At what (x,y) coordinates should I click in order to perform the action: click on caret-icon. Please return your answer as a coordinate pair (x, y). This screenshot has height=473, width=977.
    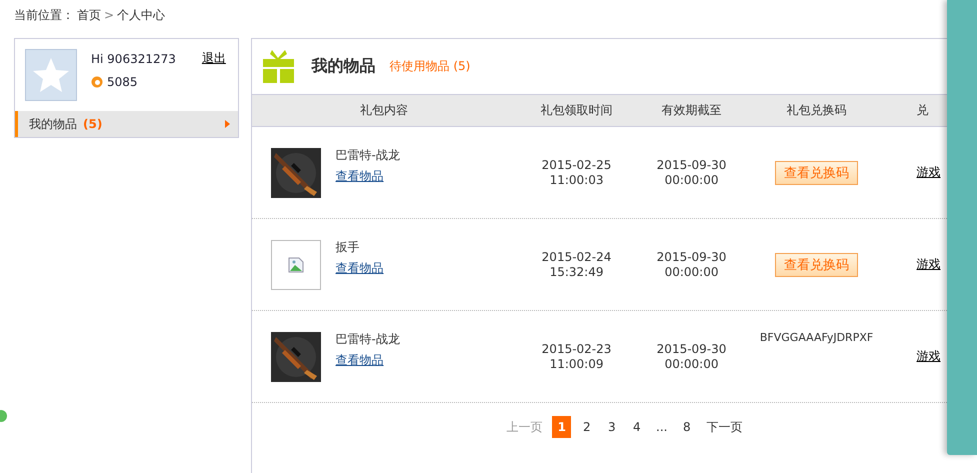
    Looking at the image, I should click on (227, 124).